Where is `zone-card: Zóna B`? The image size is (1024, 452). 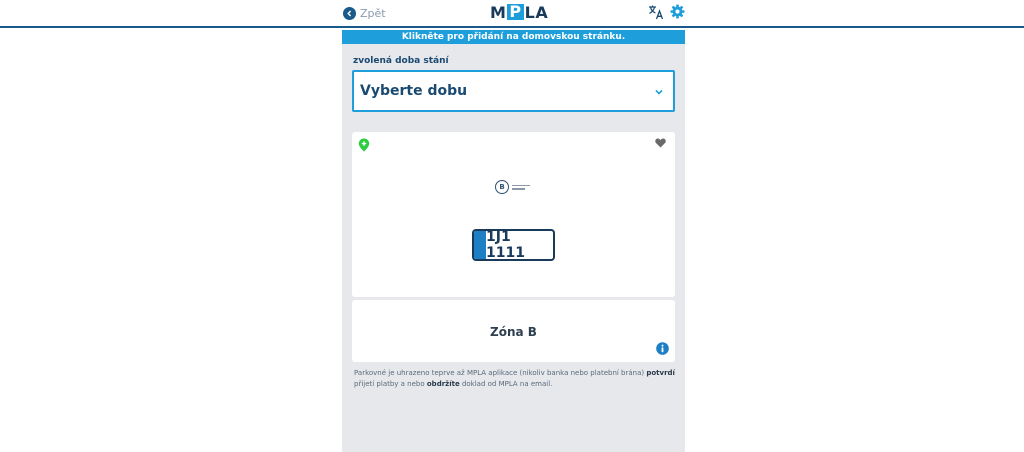
zone-card: Zóna B is located at coordinates (513, 331).